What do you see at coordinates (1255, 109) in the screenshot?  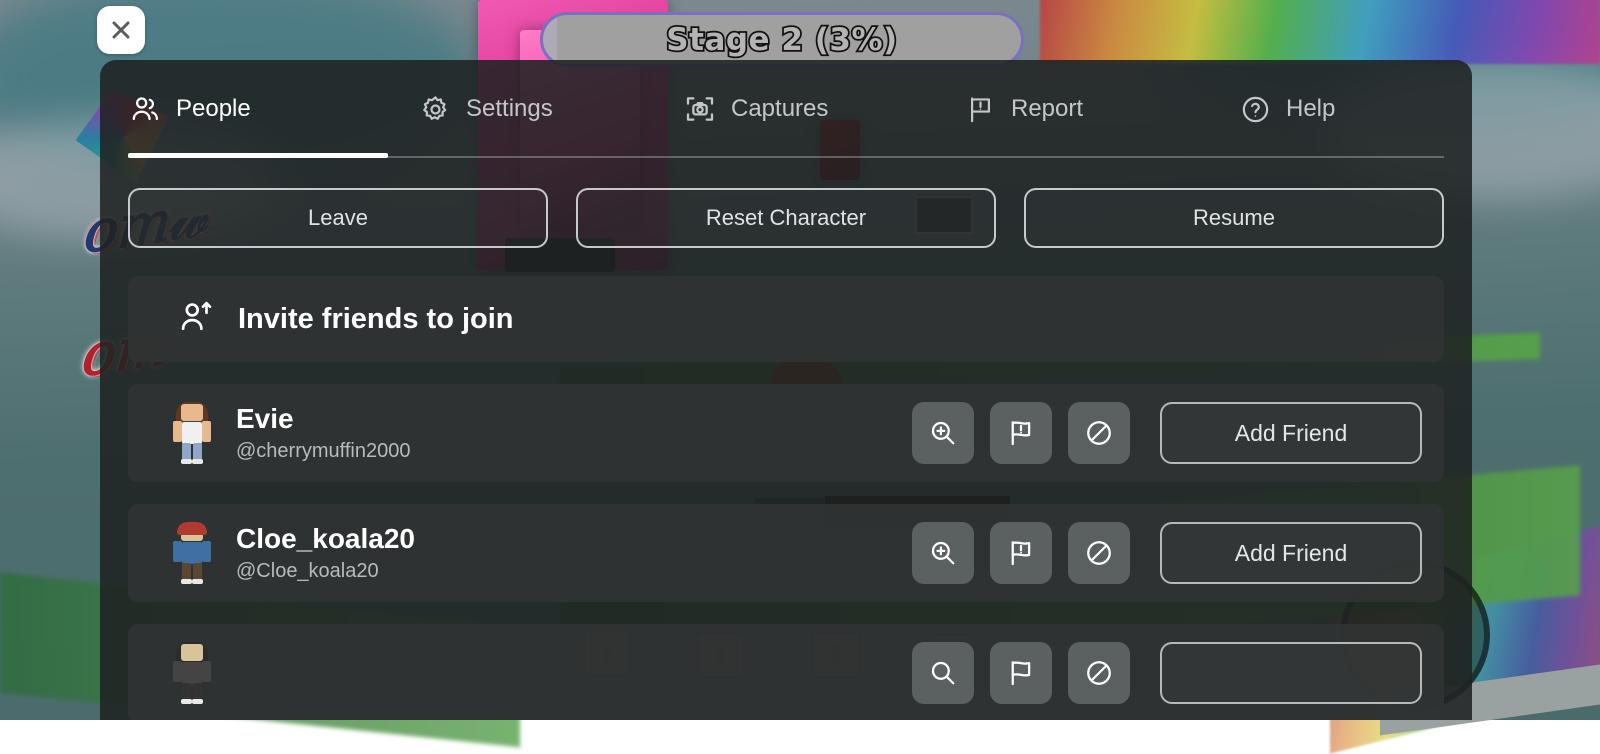 I see `question-icon` at bounding box center [1255, 109].